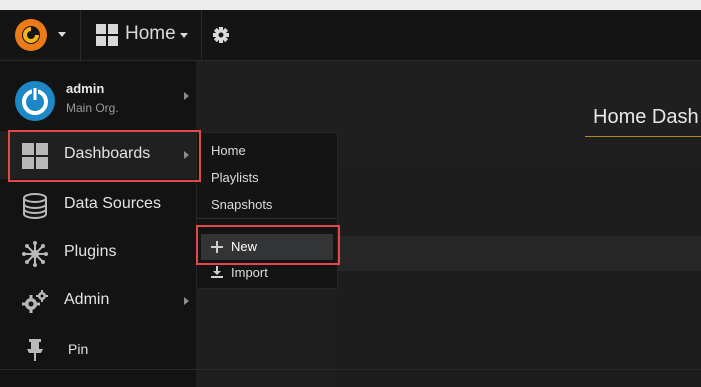 Image resolution: width=701 pixels, height=387 pixels. What do you see at coordinates (268, 245) in the screenshot?
I see `highlight-box-new` at bounding box center [268, 245].